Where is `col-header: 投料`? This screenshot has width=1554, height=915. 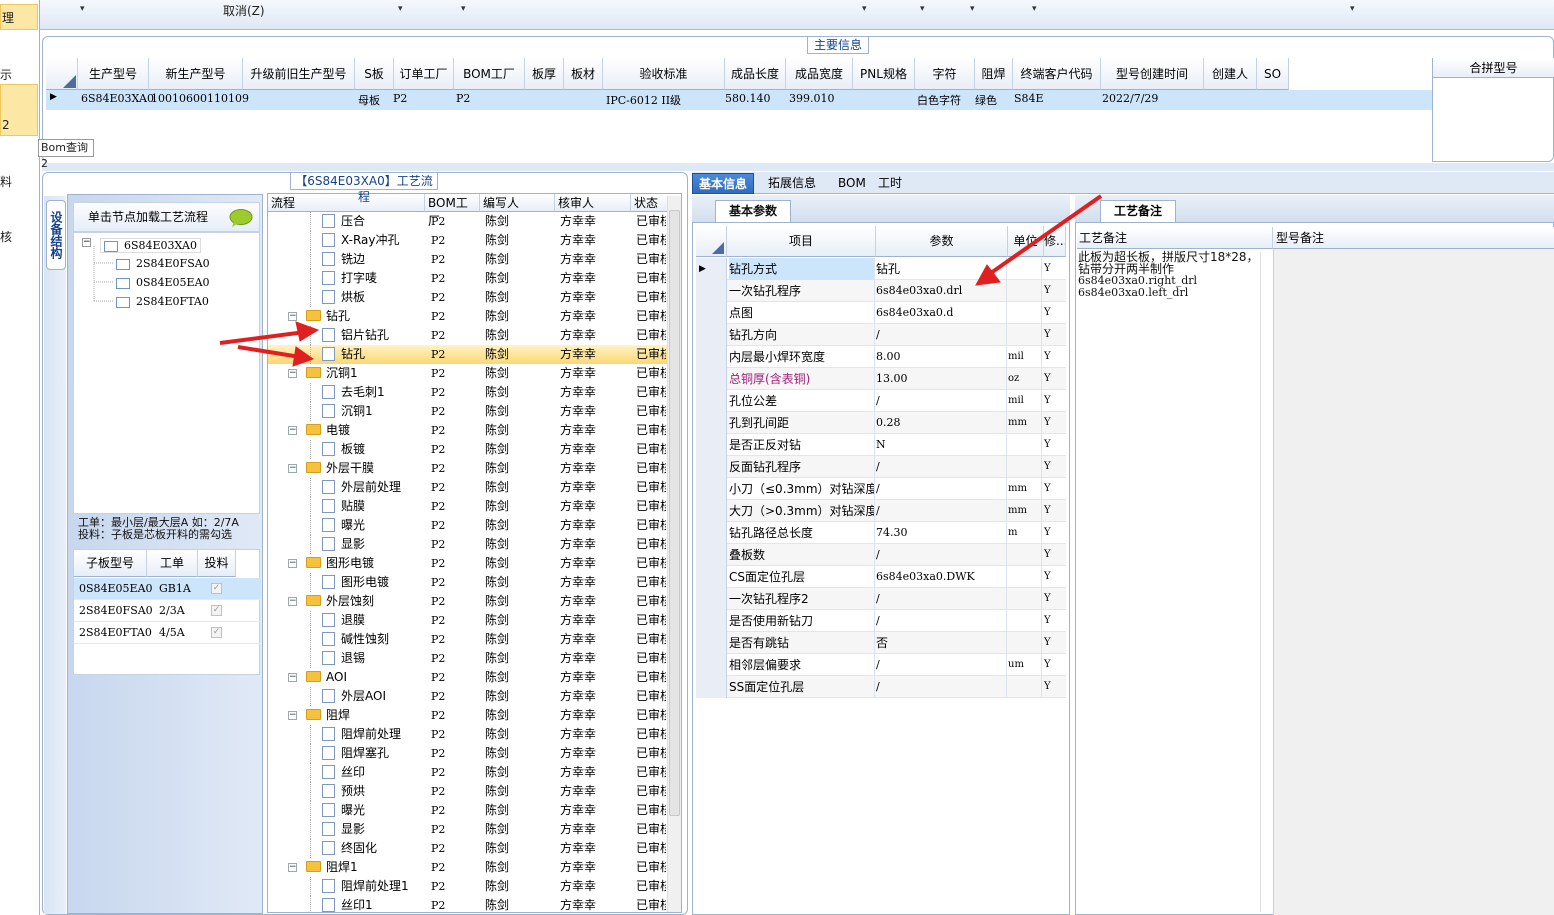 col-header: 投料 is located at coordinates (217, 563).